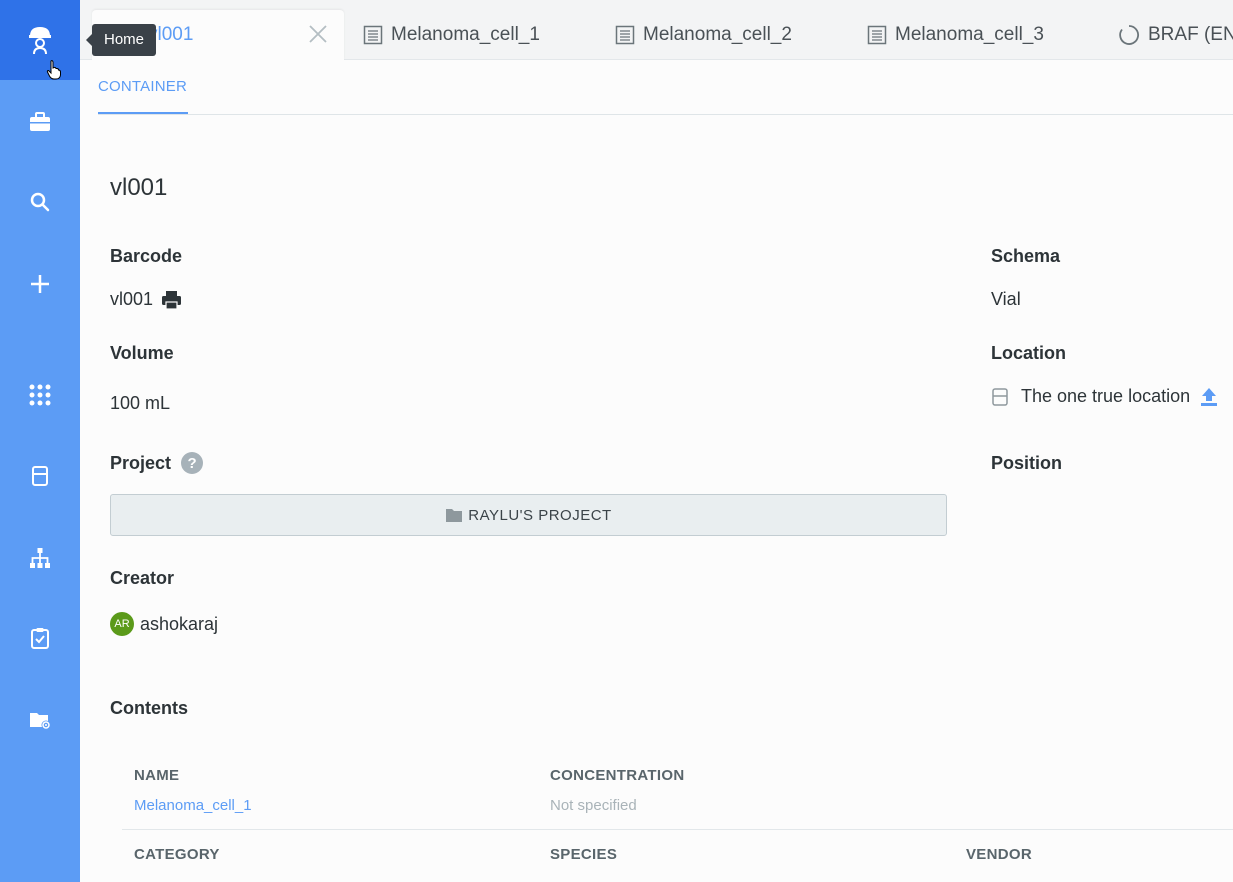 The width and height of the screenshot is (1233, 882). I want to click on apps-grid-icon, so click(40, 395).